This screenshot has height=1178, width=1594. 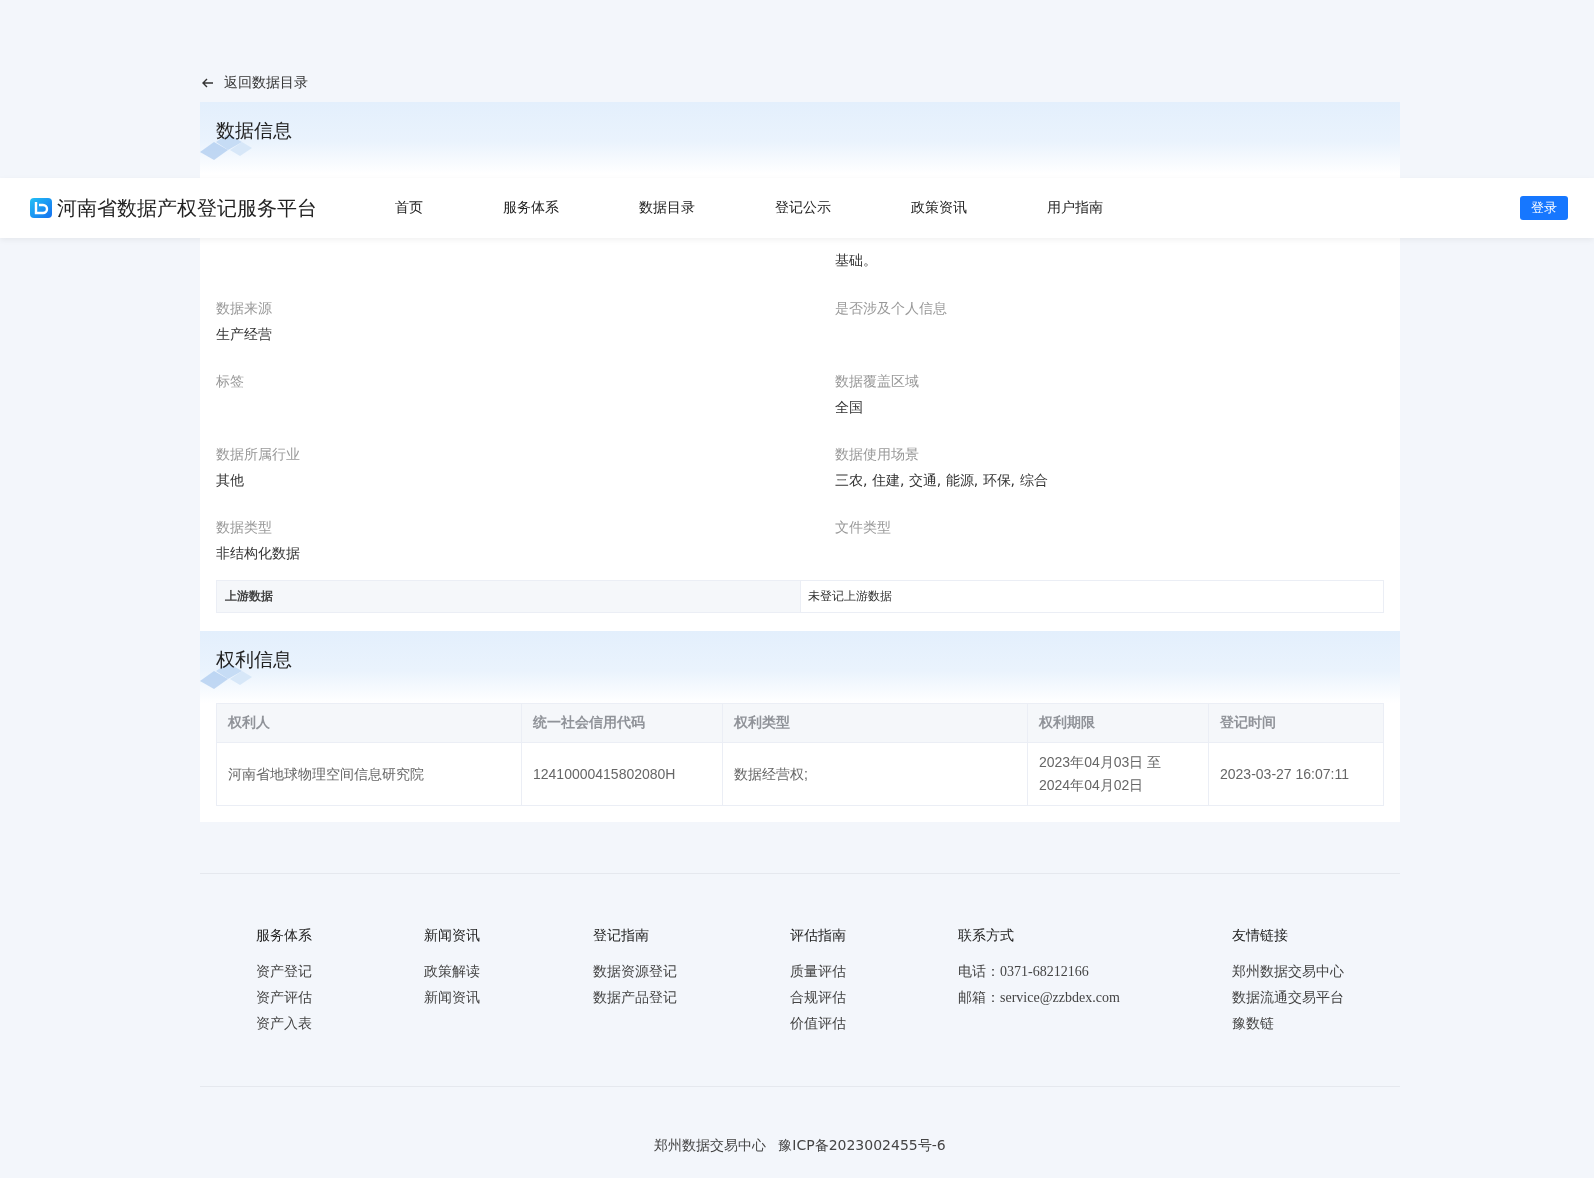 I want to click on footer-link: 邮箱：service@zzbdex.com, so click(x=1095, y=998).